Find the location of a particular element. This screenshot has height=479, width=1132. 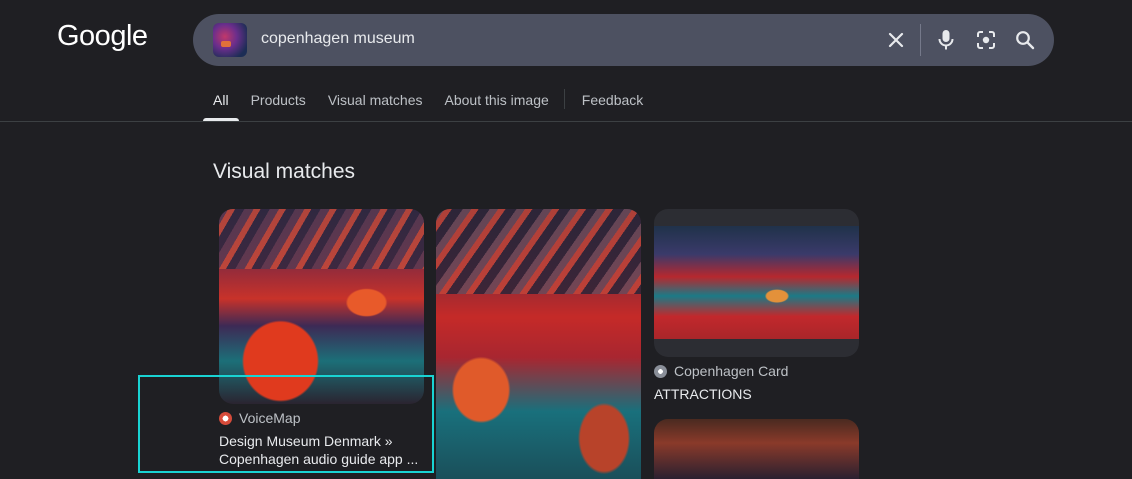

tab-products: Products is located at coordinates (278, 102).